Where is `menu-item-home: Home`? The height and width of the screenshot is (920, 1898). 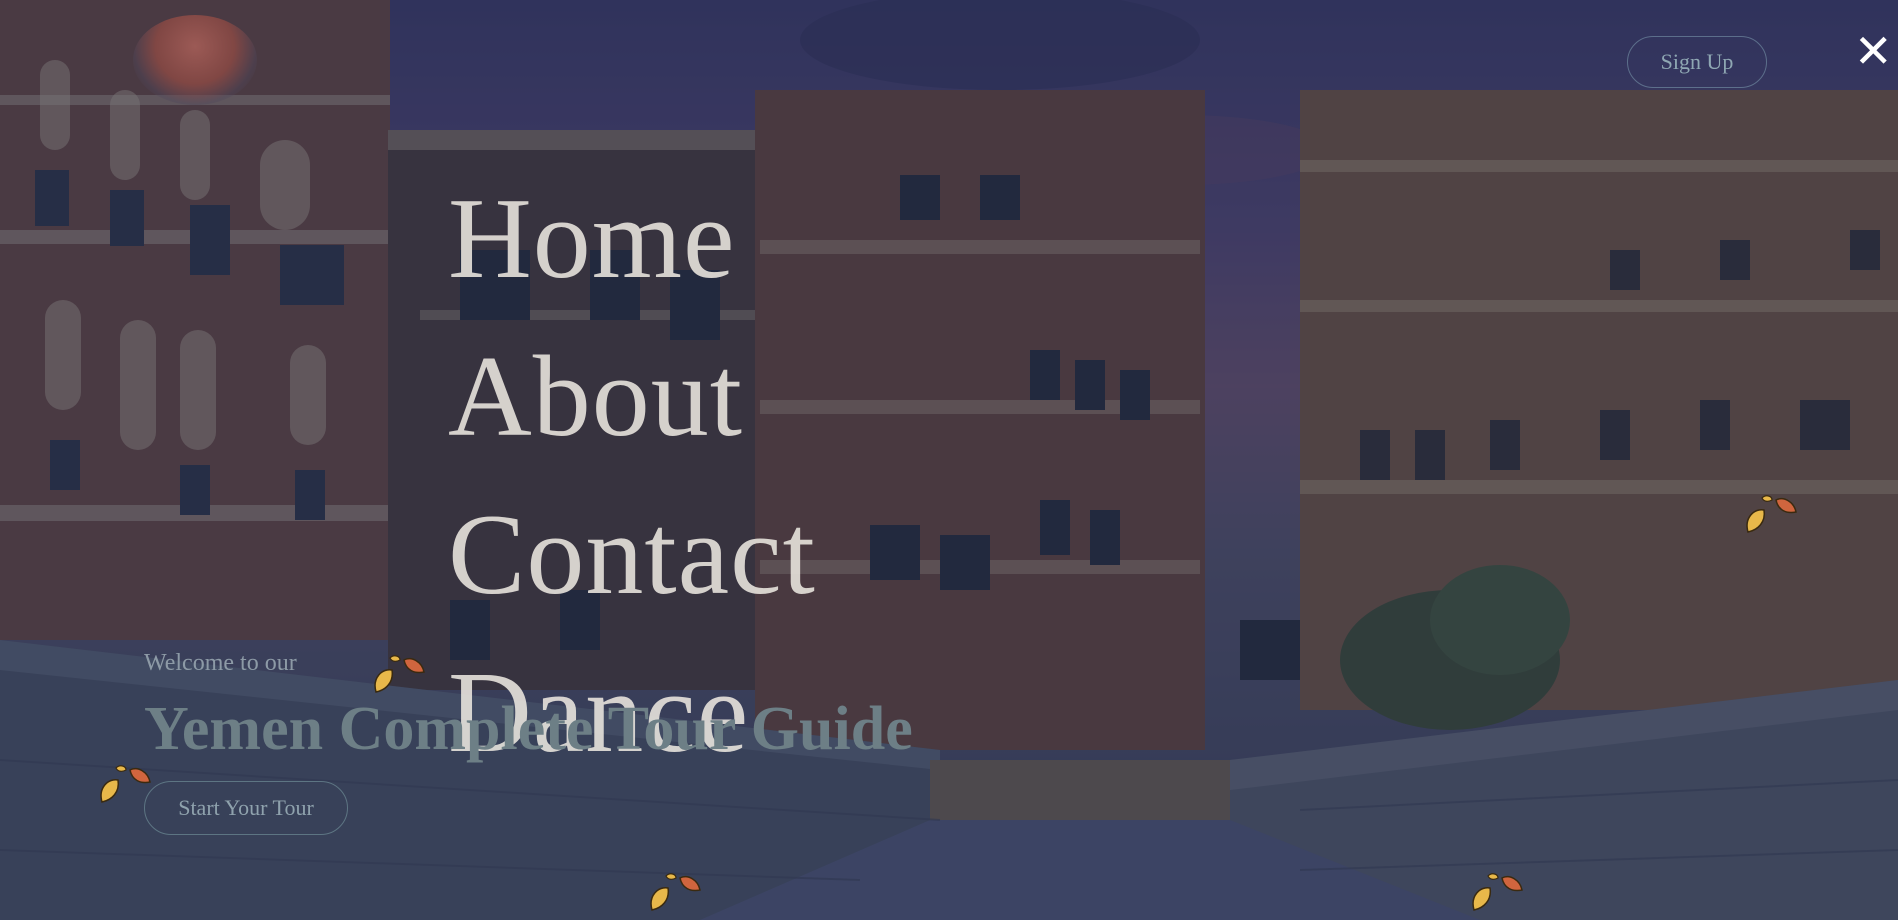
menu-item-home: Home is located at coordinates (632, 239).